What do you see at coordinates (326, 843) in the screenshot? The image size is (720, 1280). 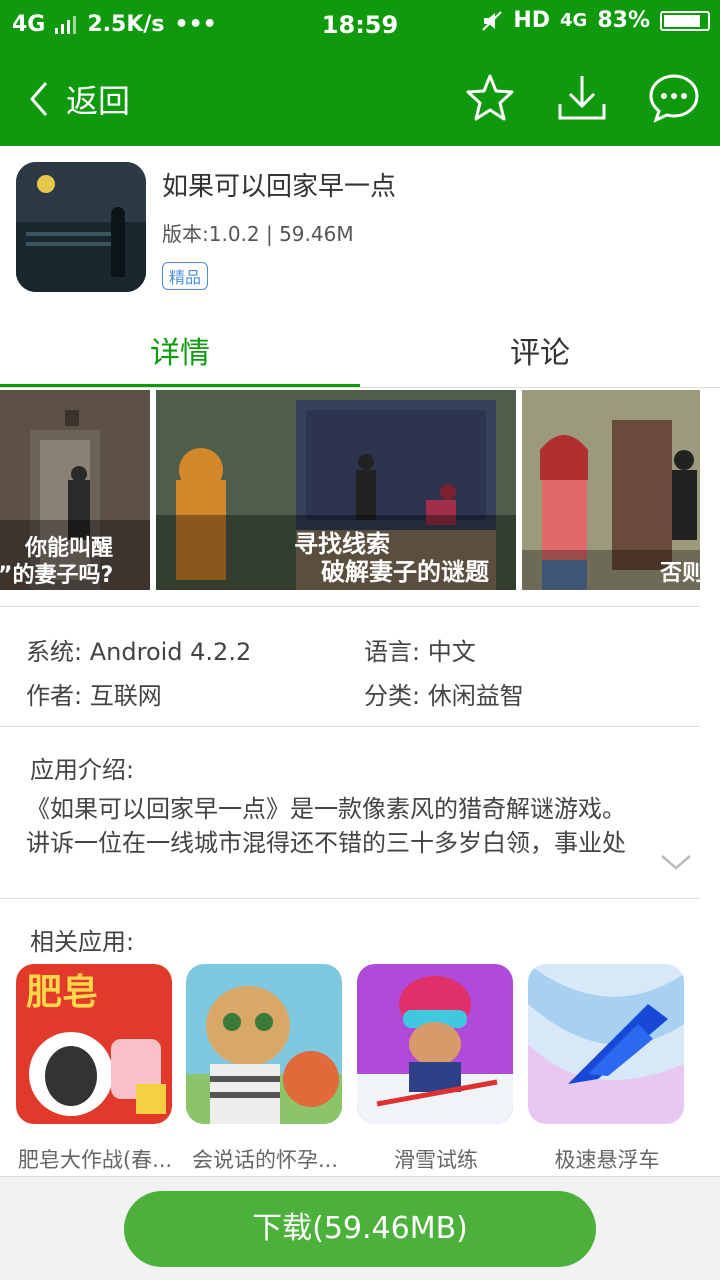 I see `description-line-2: 讲诉一位在一线城市混得还不错的三十多岁白领，事业处` at bounding box center [326, 843].